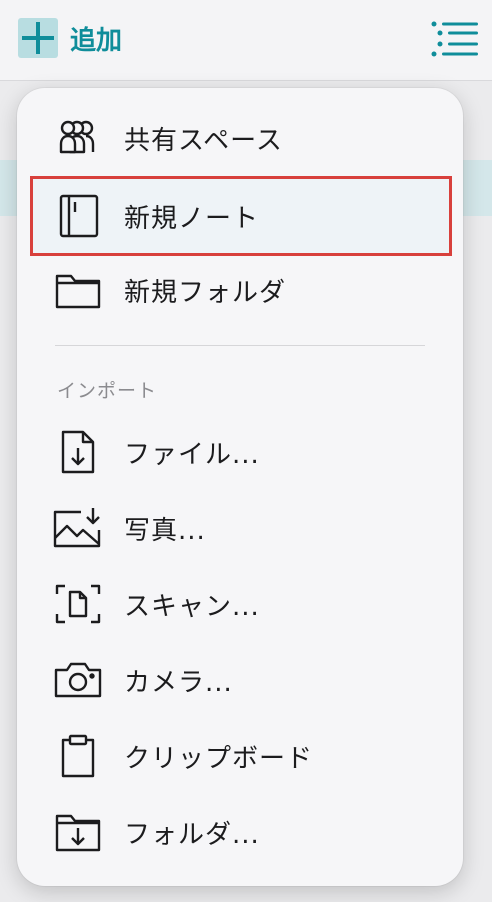 This screenshot has height=902, width=492. What do you see at coordinates (205, 292) in the screenshot?
I see `menu-item-label: 新規フォルダ` at bounding box center [205, 292].